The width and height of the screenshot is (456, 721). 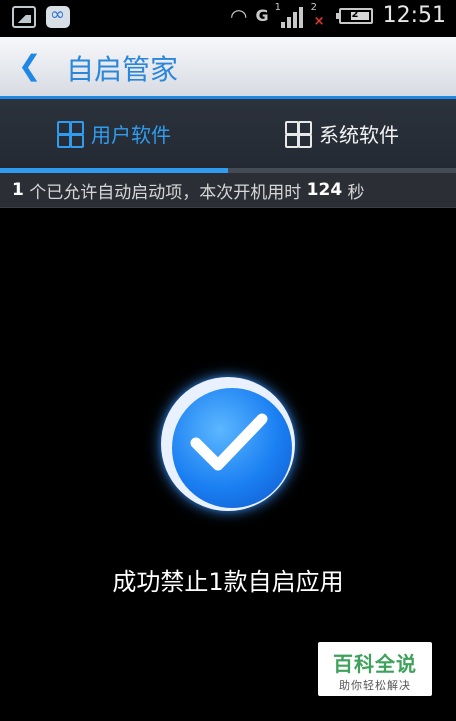 I want to click on clock: 12:51, so click(x=414, y=15).